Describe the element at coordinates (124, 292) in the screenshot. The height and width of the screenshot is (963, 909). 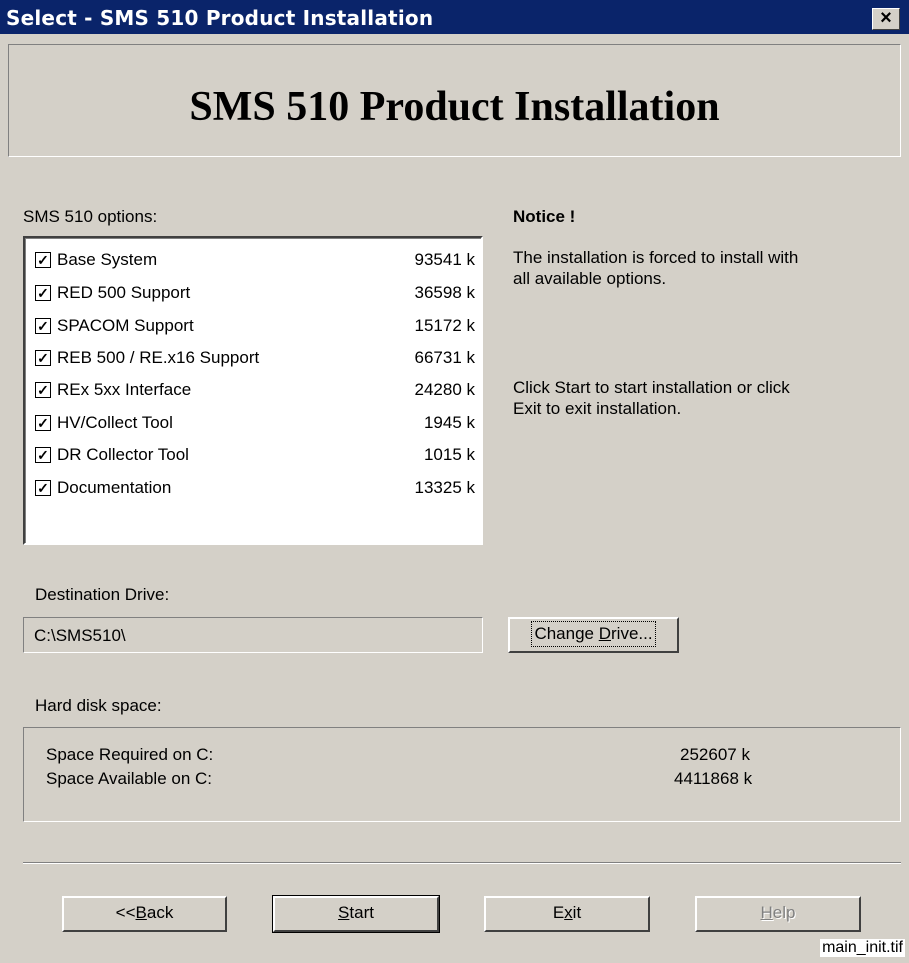
I see `option-name: RED 500 Support` at that location.